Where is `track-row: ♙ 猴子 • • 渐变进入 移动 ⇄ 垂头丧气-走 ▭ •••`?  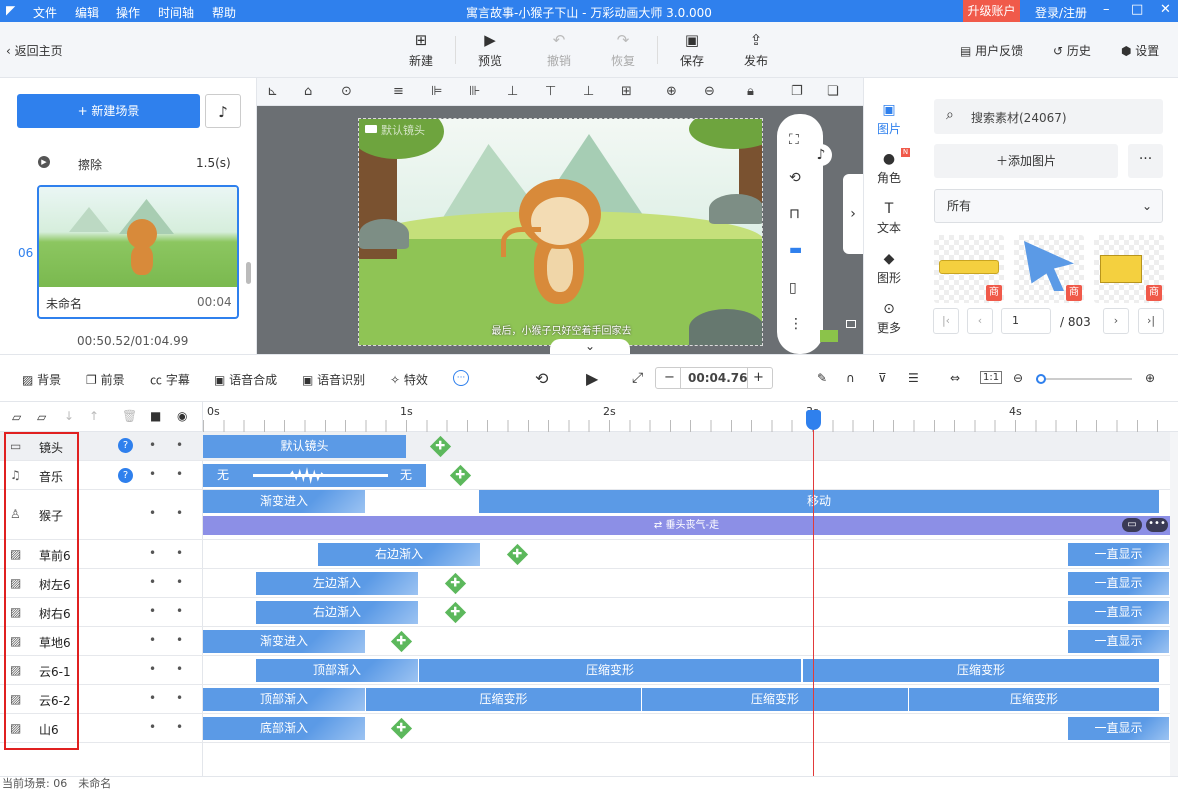
track-row: ♙ 猴子 • • 渐变进入 移动 ⇄ 垂头丧气-走 ▭ ••• is located at coordinates (585, 515).